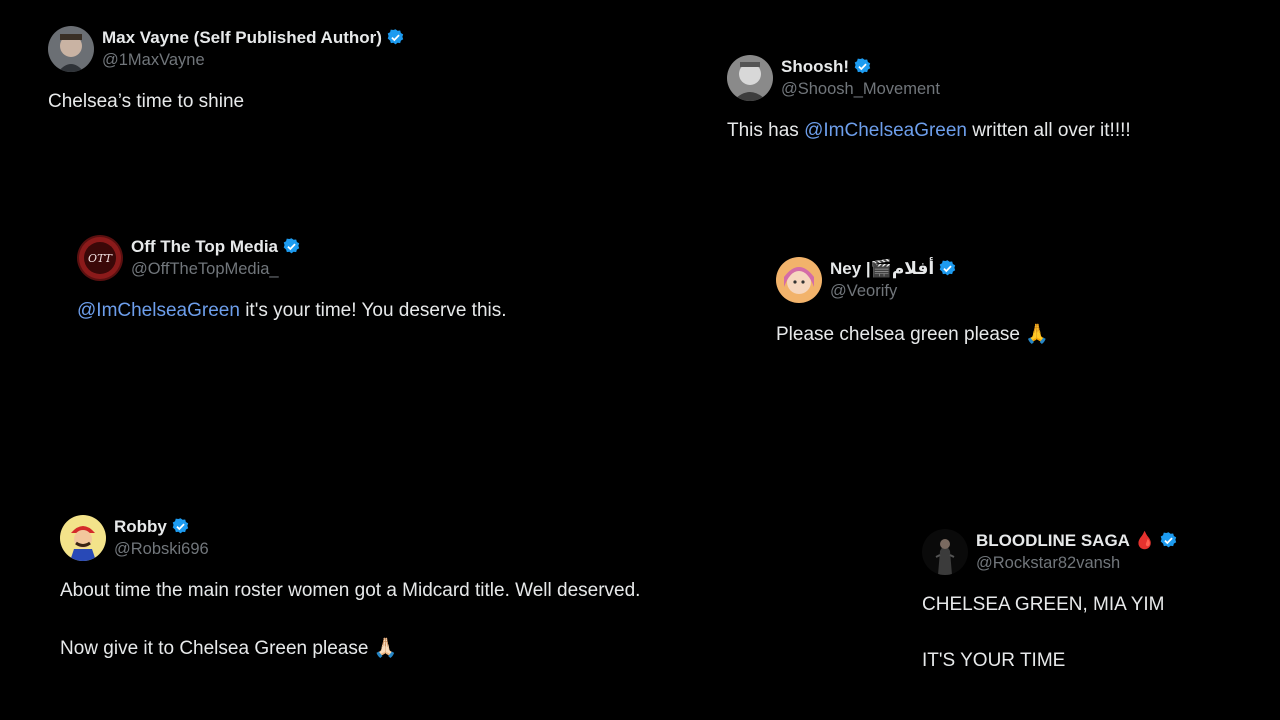 The image size is (1280, 720). What do you see at coordinates (216, 246) in the screenshot?
I see `display-name: Off The Top Media` at bounding box center [216, 246].